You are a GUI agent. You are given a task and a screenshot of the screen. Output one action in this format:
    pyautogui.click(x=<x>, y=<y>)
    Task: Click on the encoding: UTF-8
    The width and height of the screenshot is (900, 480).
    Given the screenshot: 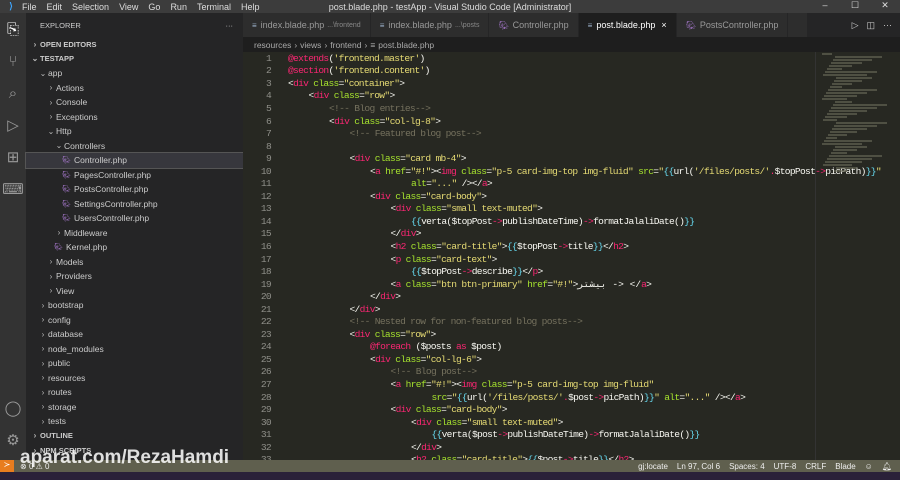 What is the action you would take?
    pyautogui.click(x=785, y=466)
    